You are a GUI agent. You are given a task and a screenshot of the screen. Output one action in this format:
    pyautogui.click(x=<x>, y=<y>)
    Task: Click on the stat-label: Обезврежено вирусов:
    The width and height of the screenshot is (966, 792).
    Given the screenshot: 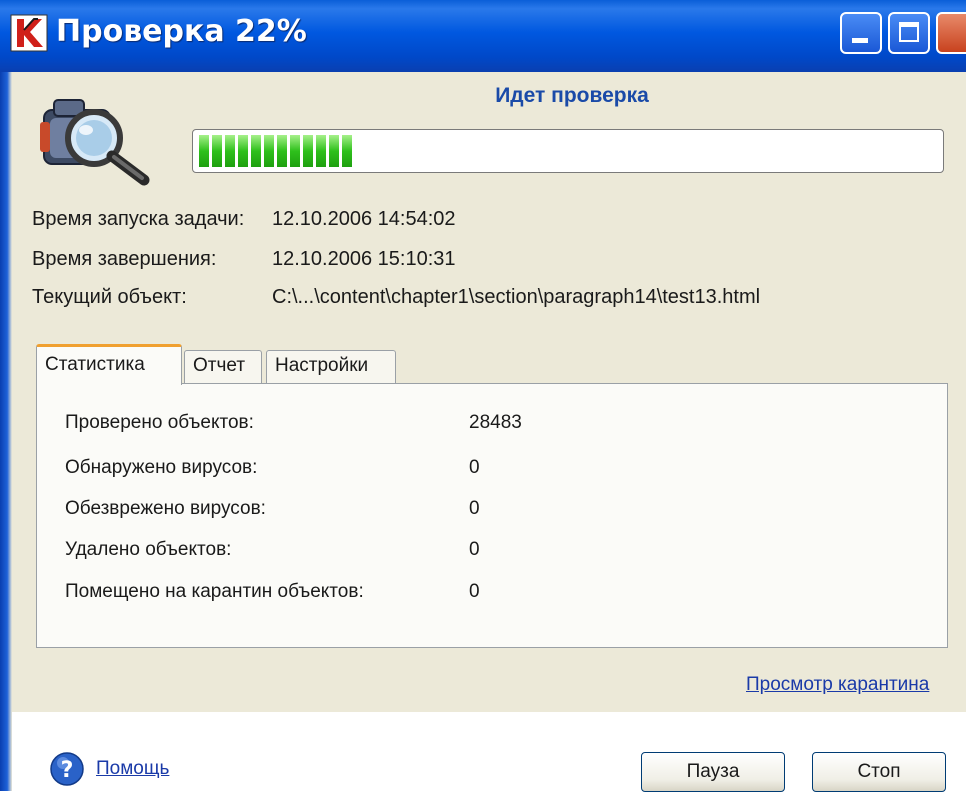 What is the action you would take?
    pyautogui.click(x=165, y=508)
    